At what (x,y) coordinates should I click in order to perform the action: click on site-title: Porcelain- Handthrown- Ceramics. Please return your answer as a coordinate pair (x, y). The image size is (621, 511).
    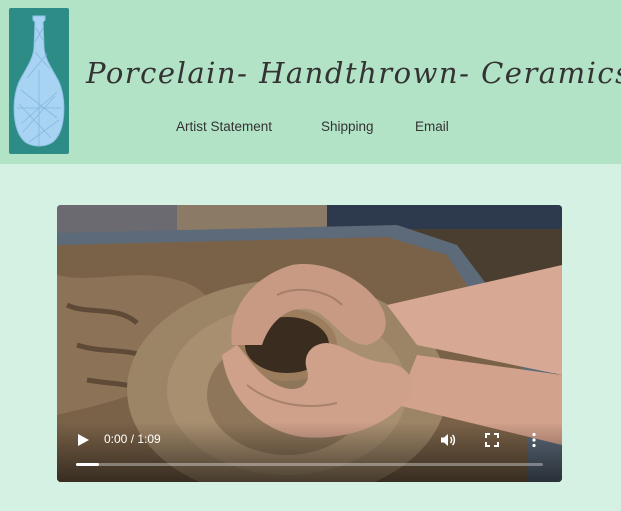
    Looking at the image, I should click on (353, 73).